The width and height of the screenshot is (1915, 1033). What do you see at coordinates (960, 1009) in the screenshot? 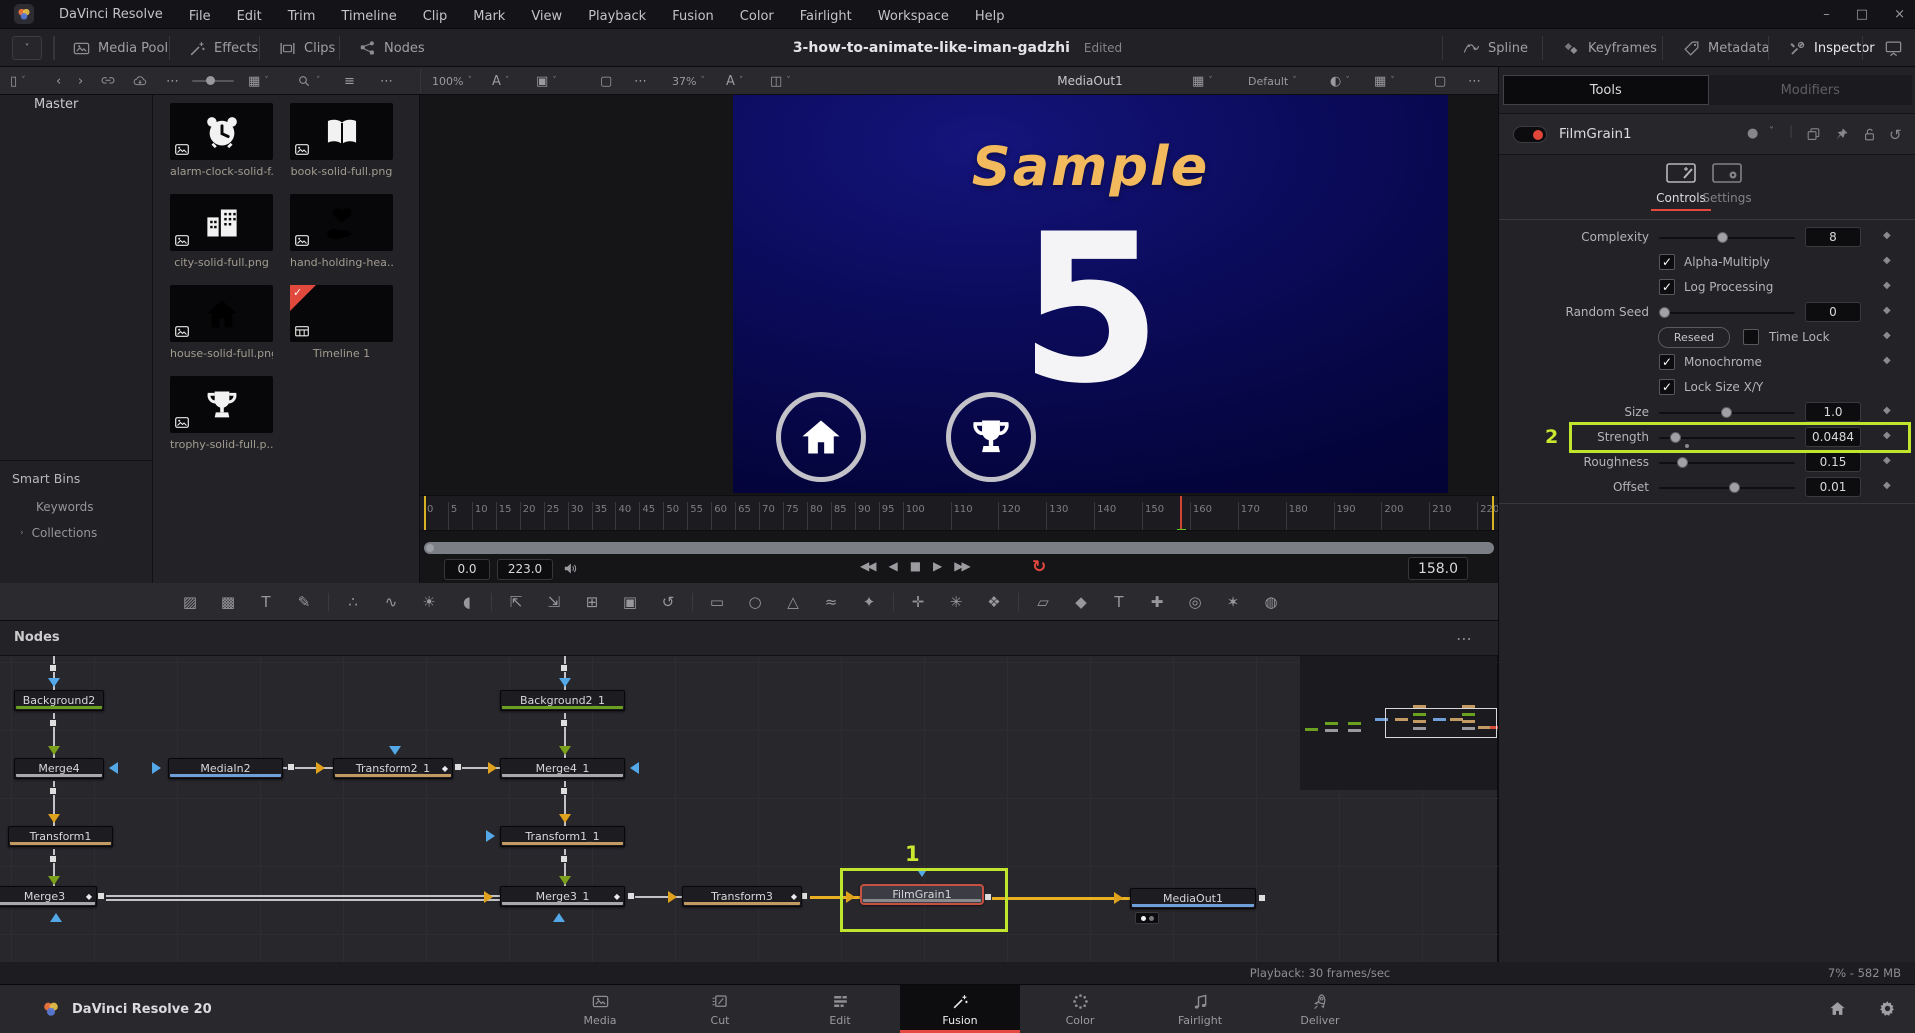
I see `page-fusion: Fusion` at bounding box center [960, 1009].